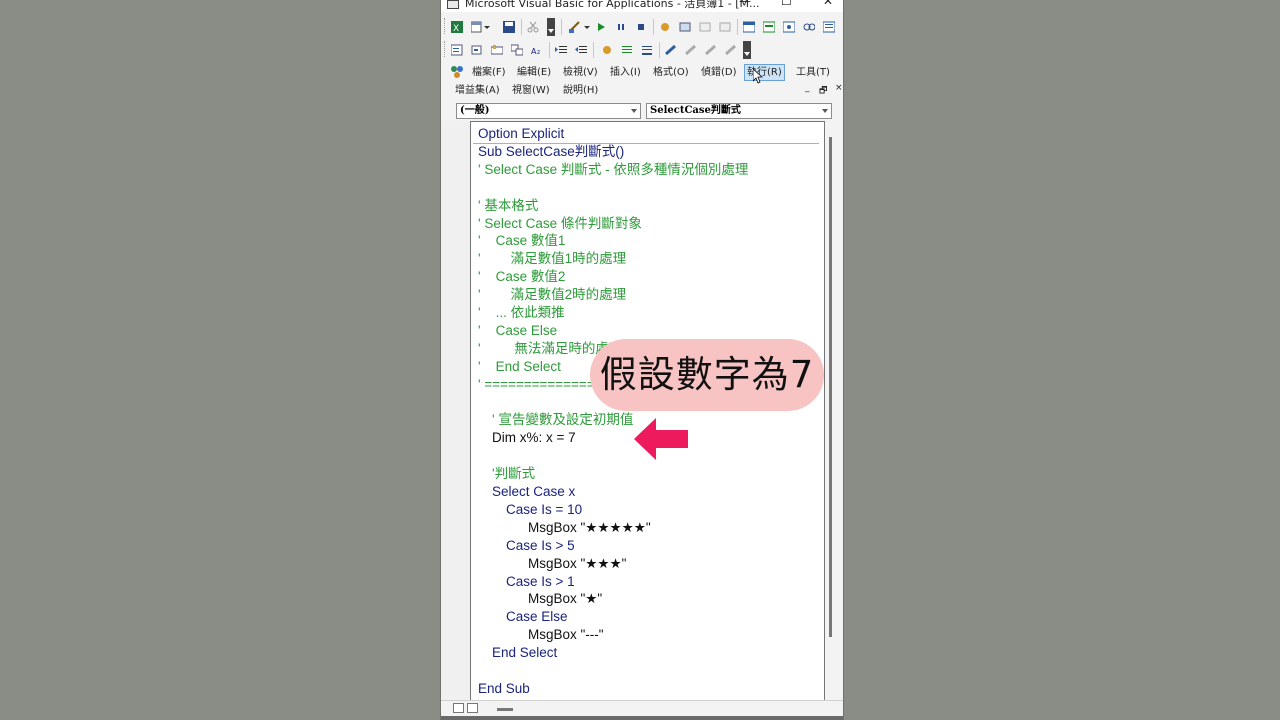 The height and width of the screenshot is (720, 1280). I want to click on code-line: ' 滿足數值2時的處理, so click(552, 295).